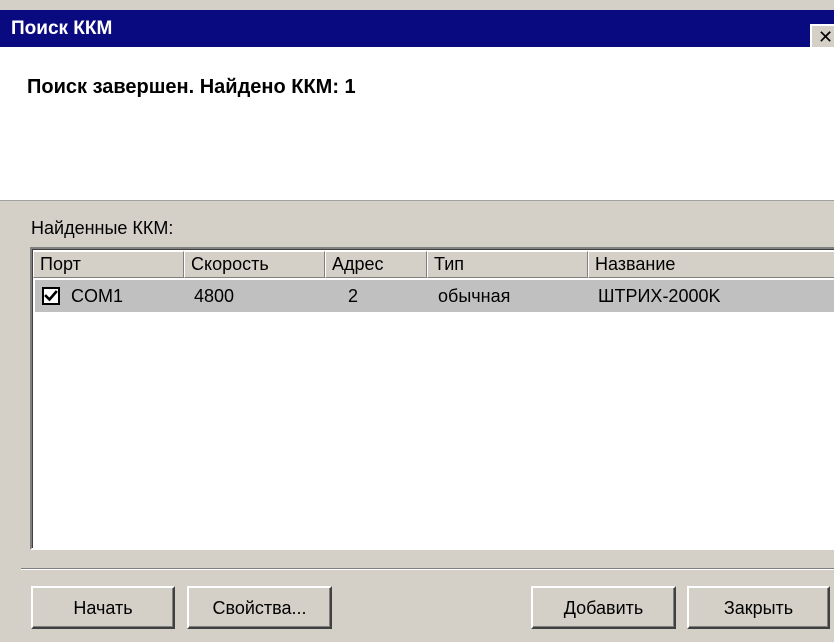  What do you see at coordinates (102, 228) in the screenshot?
I see `found-kkm-label: Найденные ККМ:` at bounding box center [102, 228].